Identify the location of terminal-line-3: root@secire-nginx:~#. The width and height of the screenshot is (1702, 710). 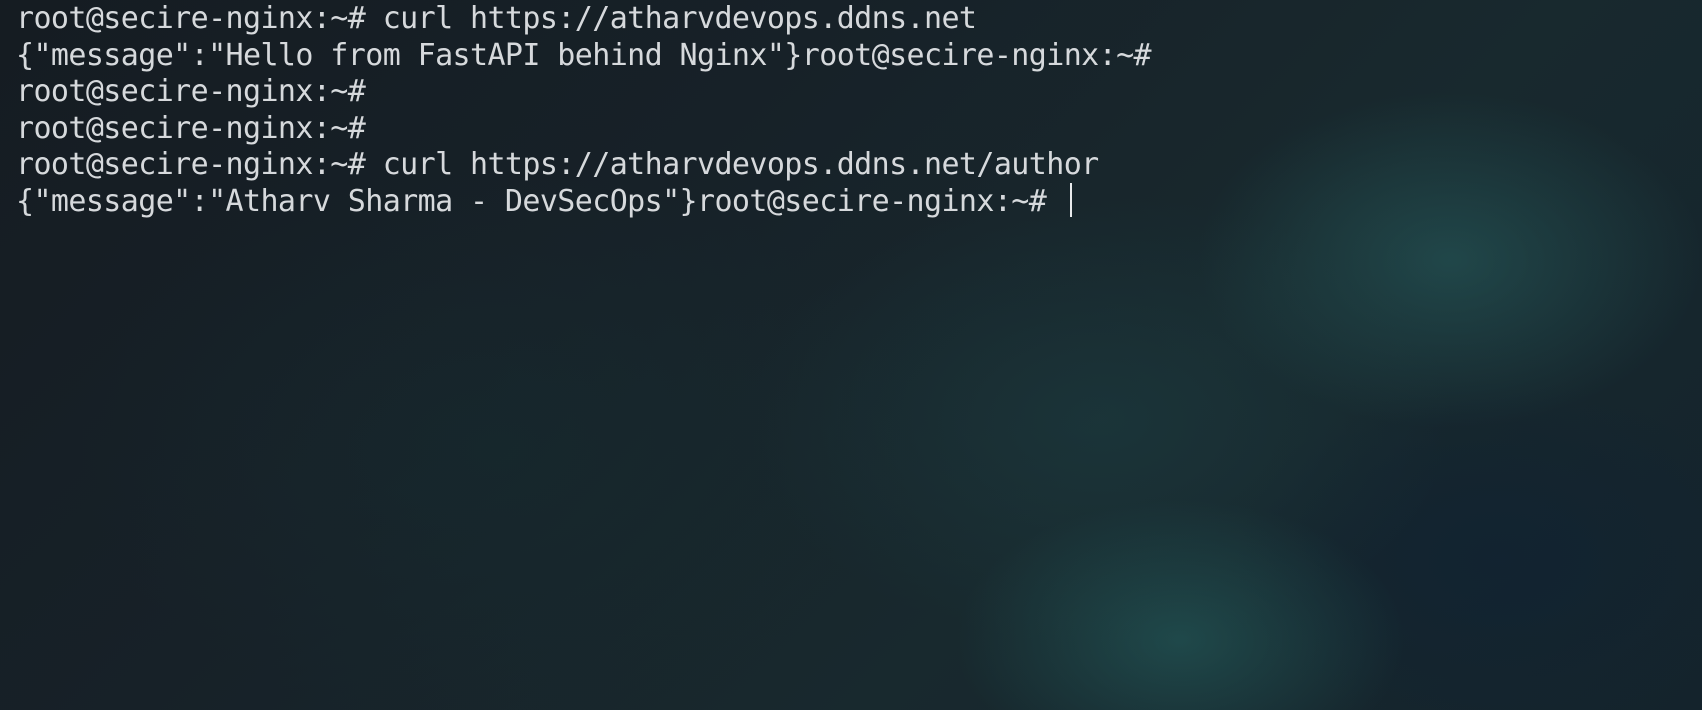
(191, 92).